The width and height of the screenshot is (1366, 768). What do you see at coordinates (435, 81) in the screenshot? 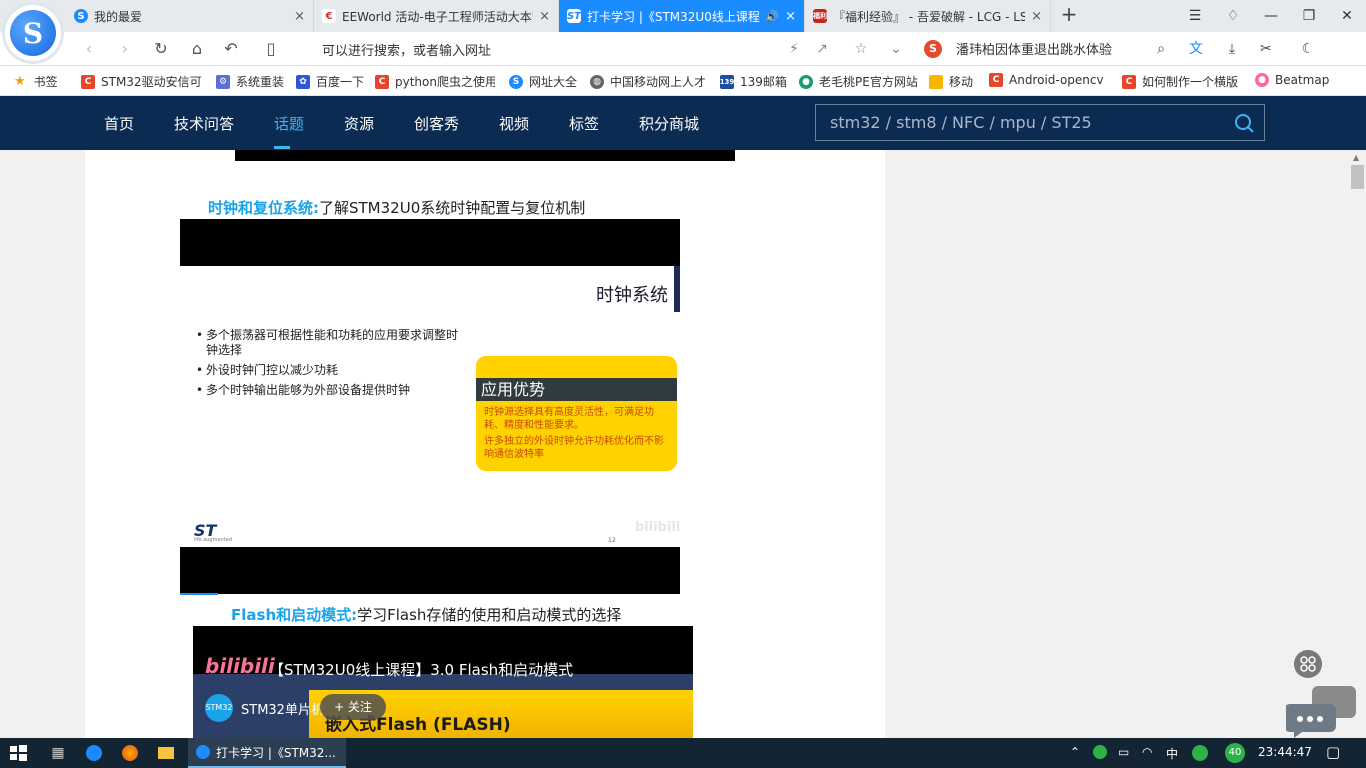
I see `bookmark-item: Cpython爬虫之使用` at bounding box center [435, 81].